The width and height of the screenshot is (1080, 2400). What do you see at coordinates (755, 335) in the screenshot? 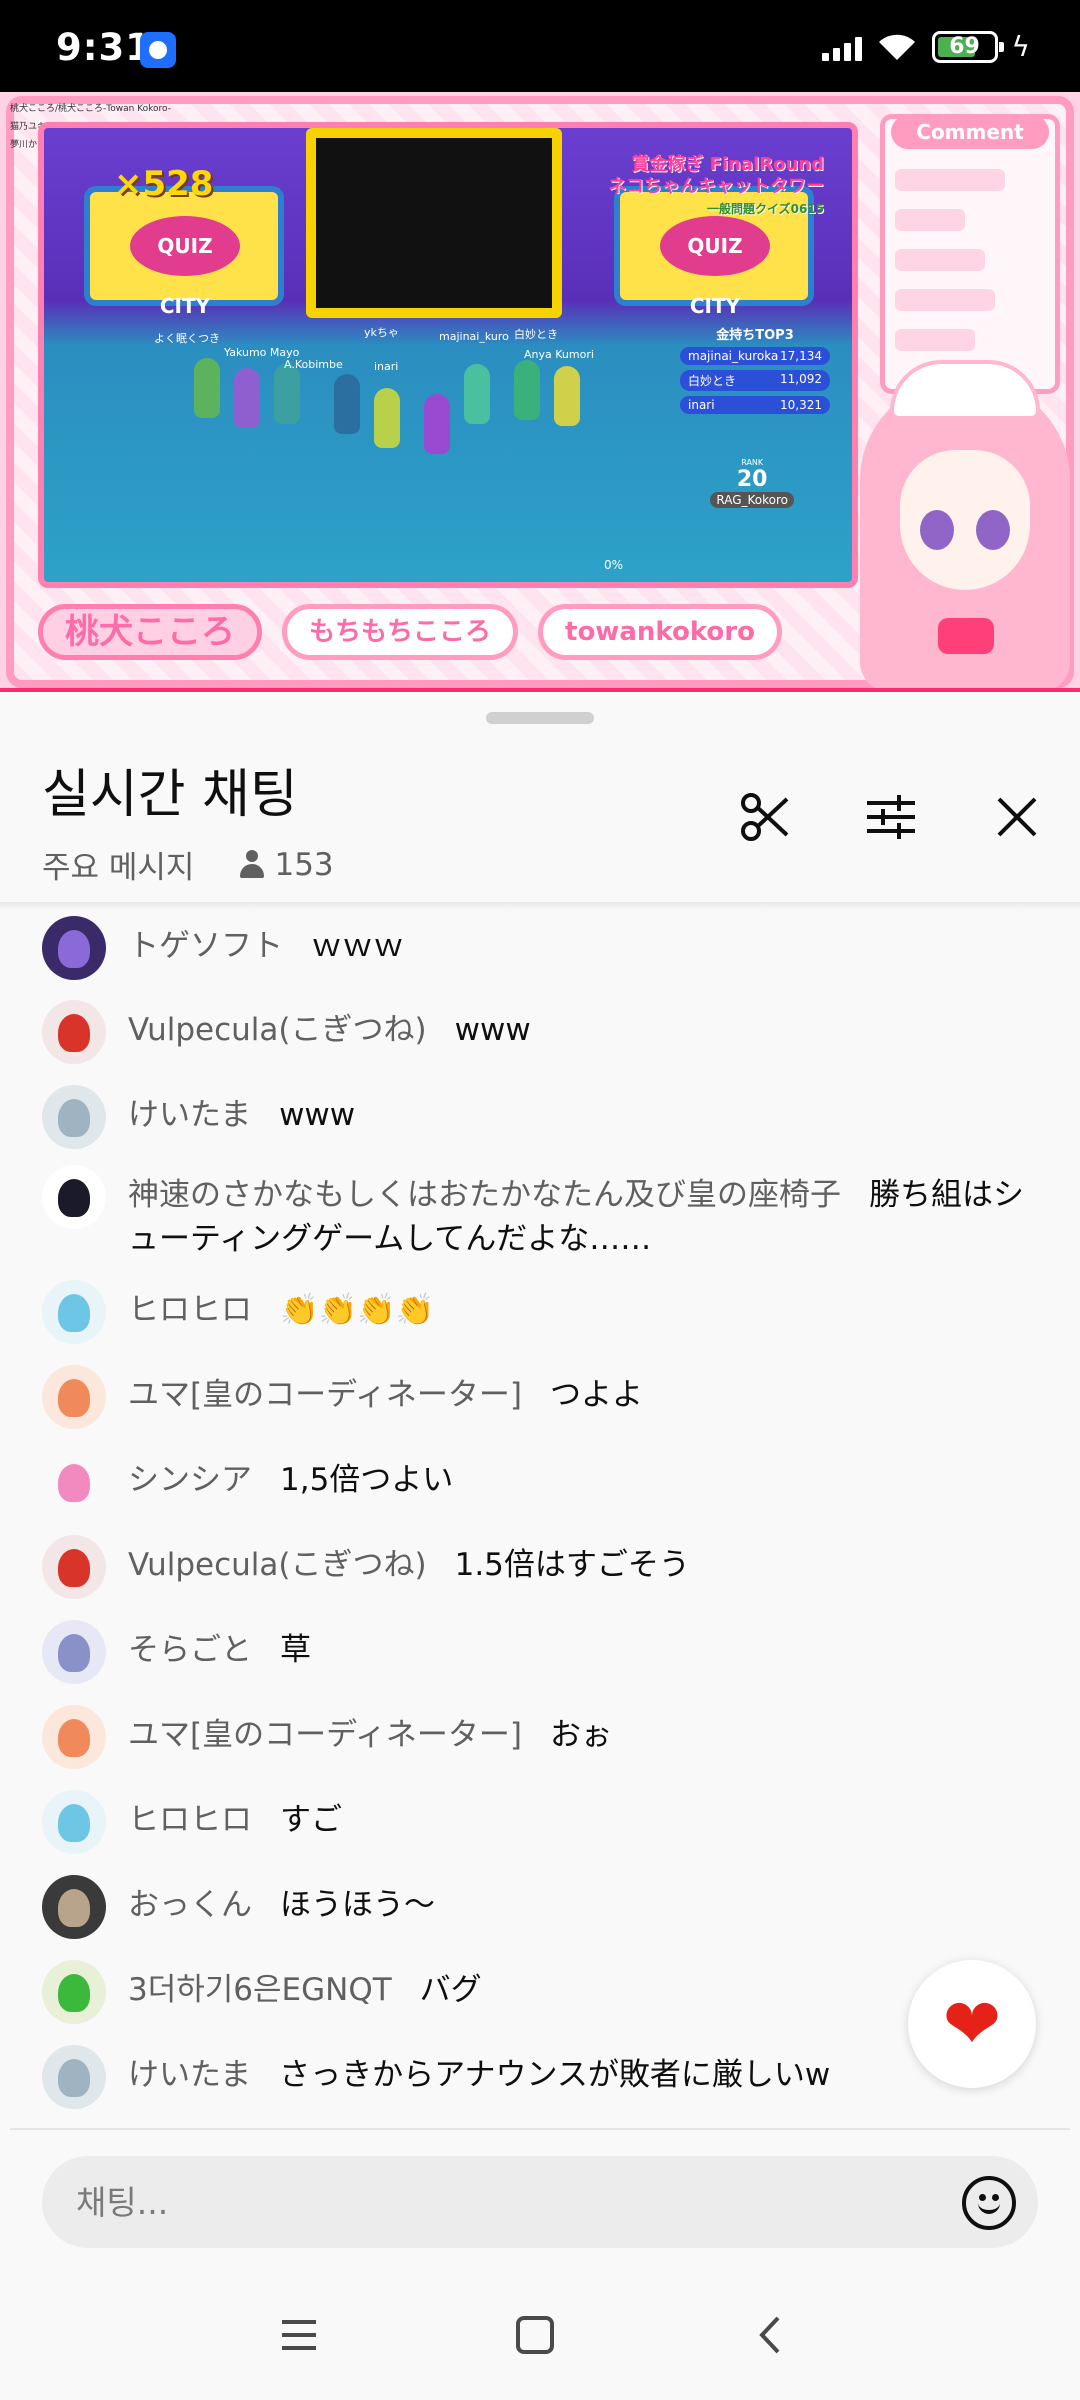
I see `top3-title: 金持ちTOP3` at bounding box center [755, 335].